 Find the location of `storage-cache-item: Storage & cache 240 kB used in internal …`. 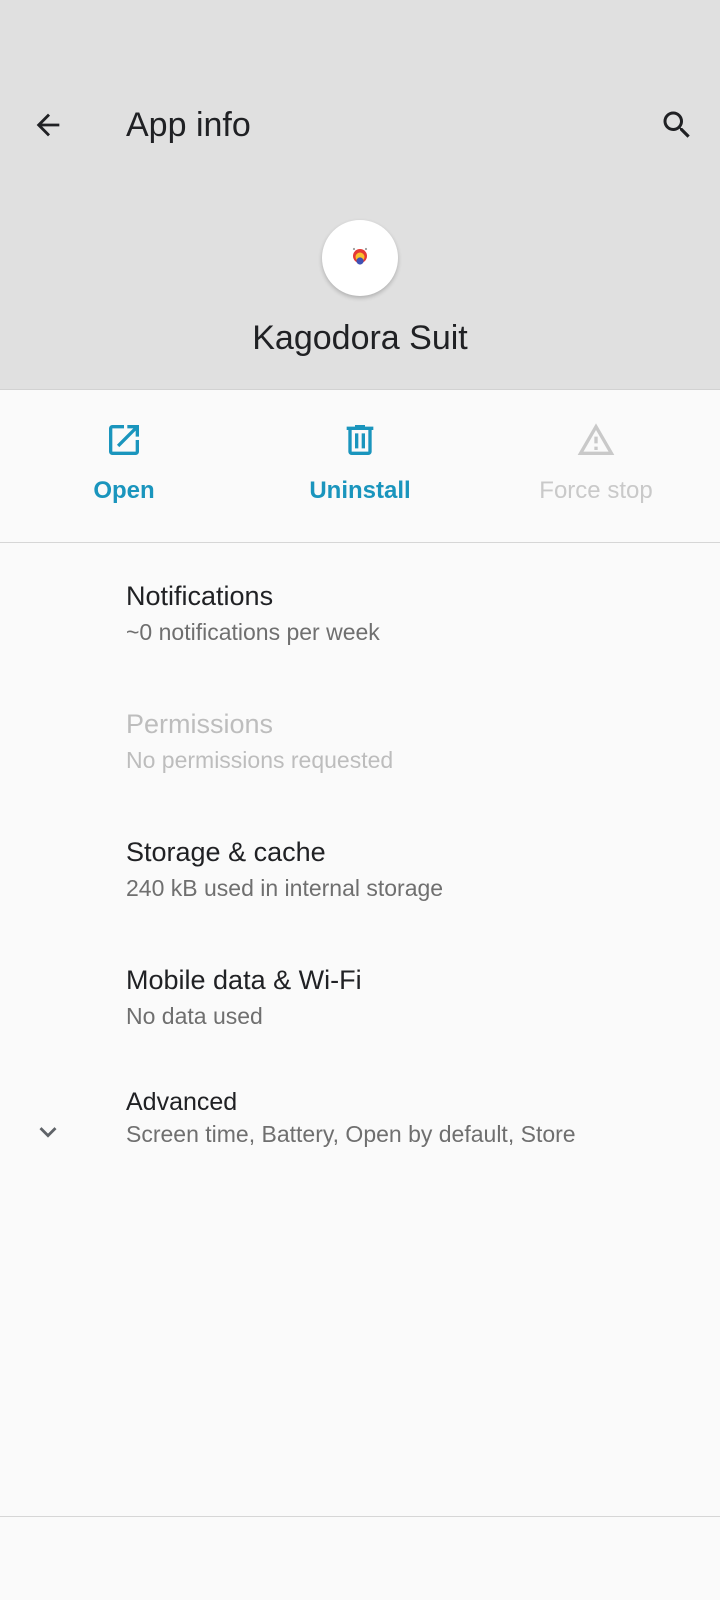

storage-cache-item: Storage & cache 240 kB used in internal … is located at coordinates (360, 878).